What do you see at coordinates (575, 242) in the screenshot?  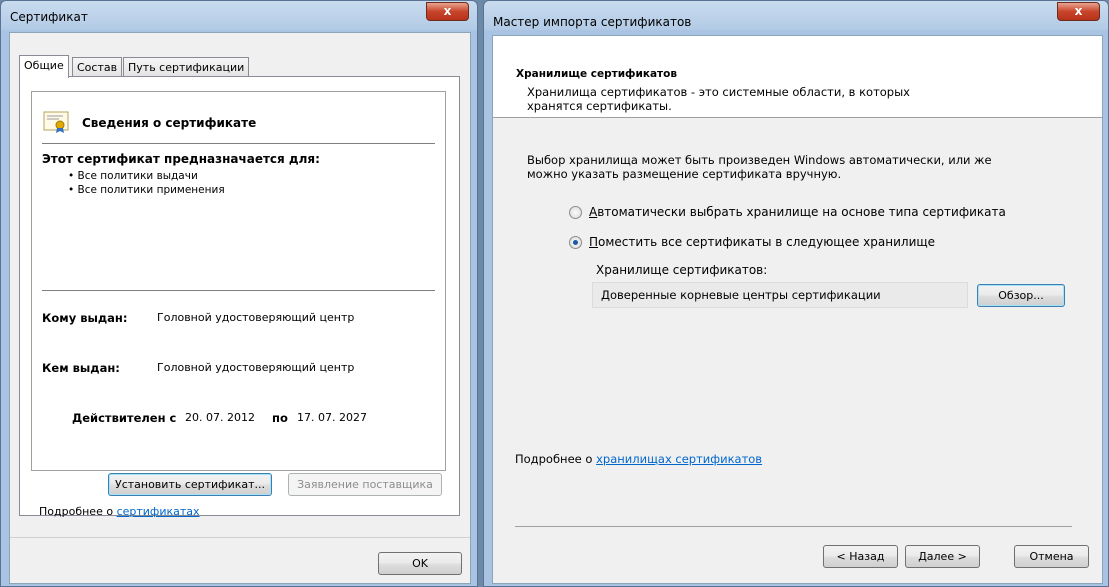 I see `place-in-store-radio` at bounding box center [575, 242].